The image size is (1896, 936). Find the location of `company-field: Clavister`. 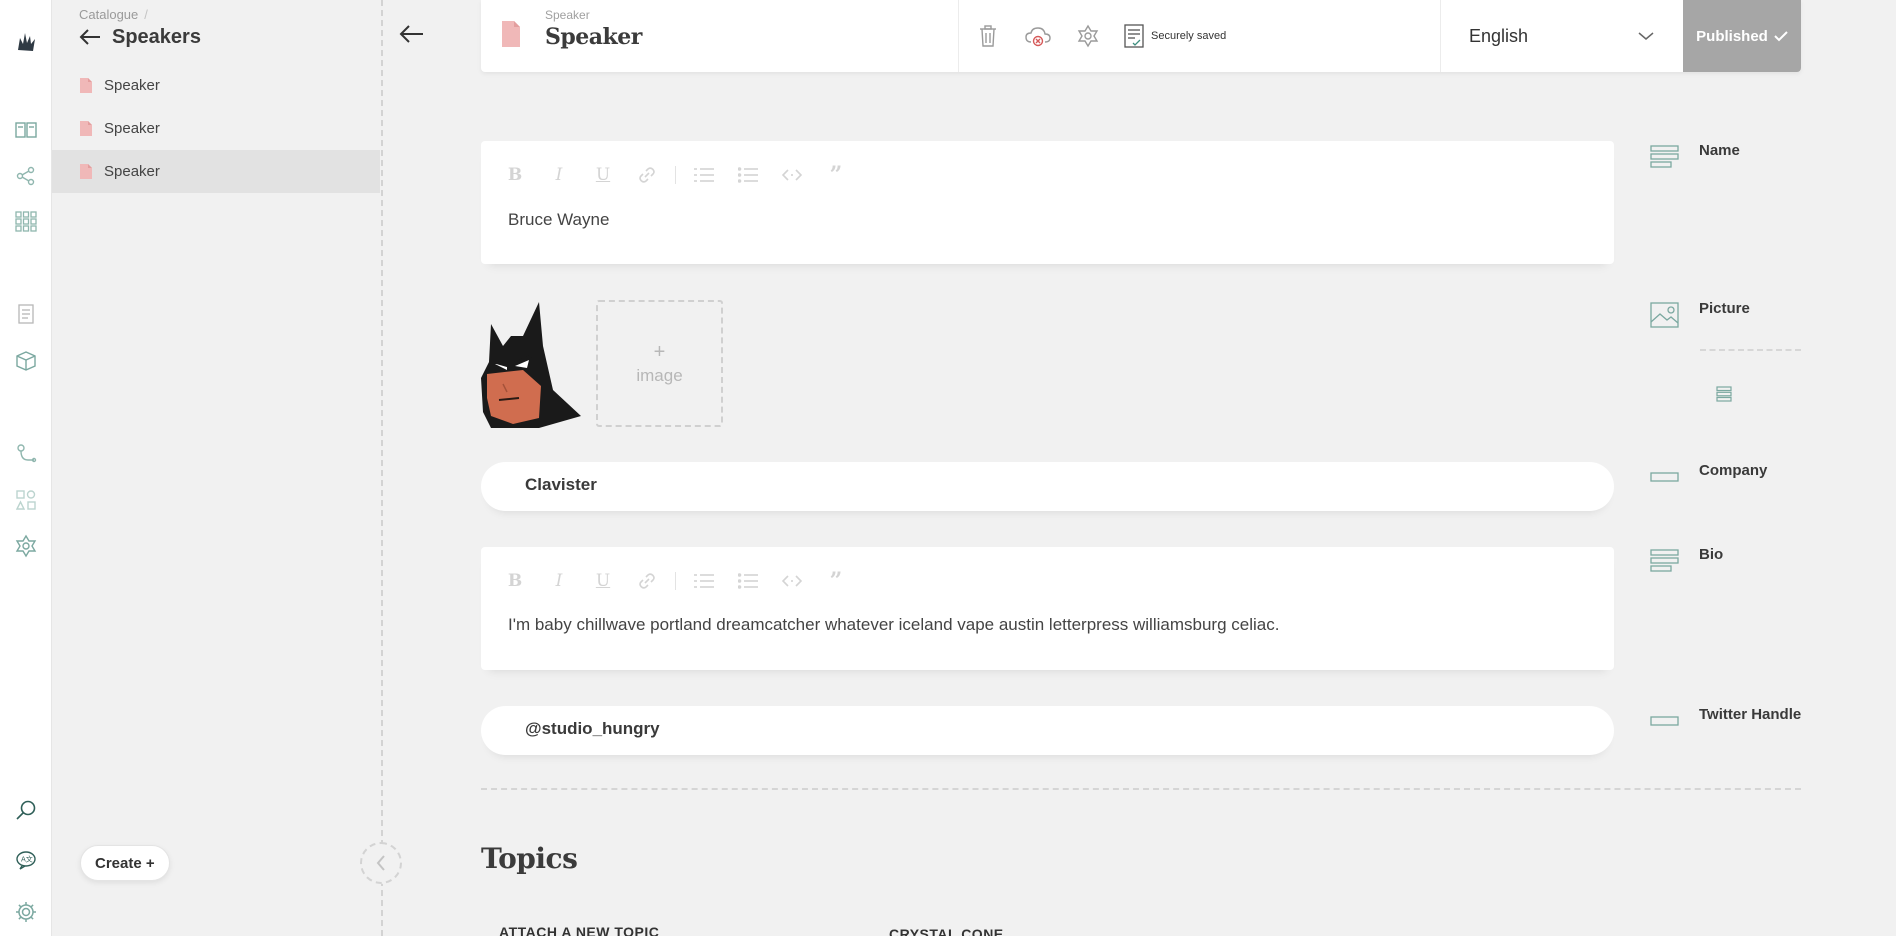

company-field: Clavister is located at coordinates (1047, 486).